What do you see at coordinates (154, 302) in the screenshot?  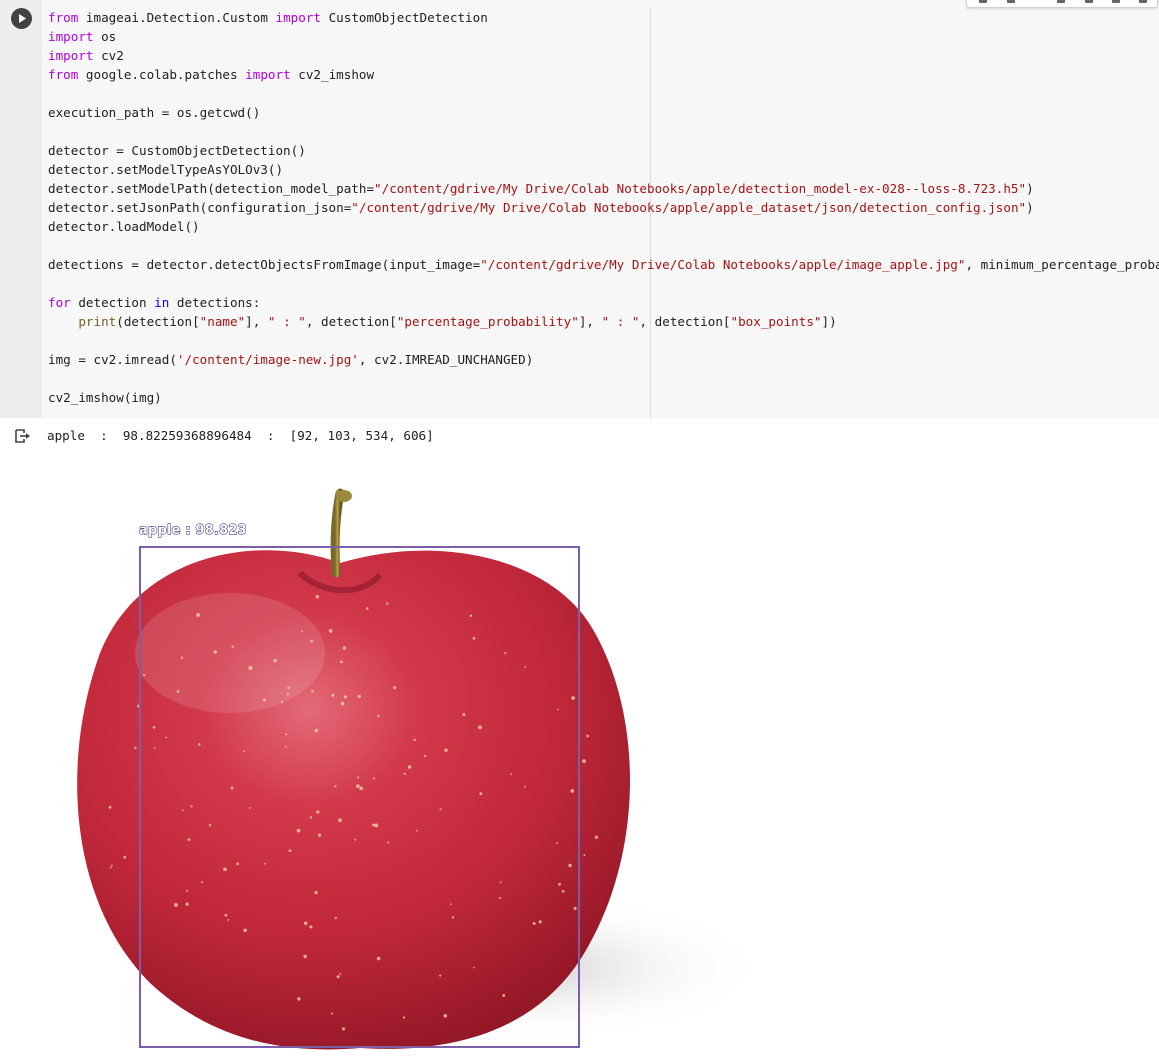 I see `code-line: for detection in detections:` at bounding box center [154, 302].